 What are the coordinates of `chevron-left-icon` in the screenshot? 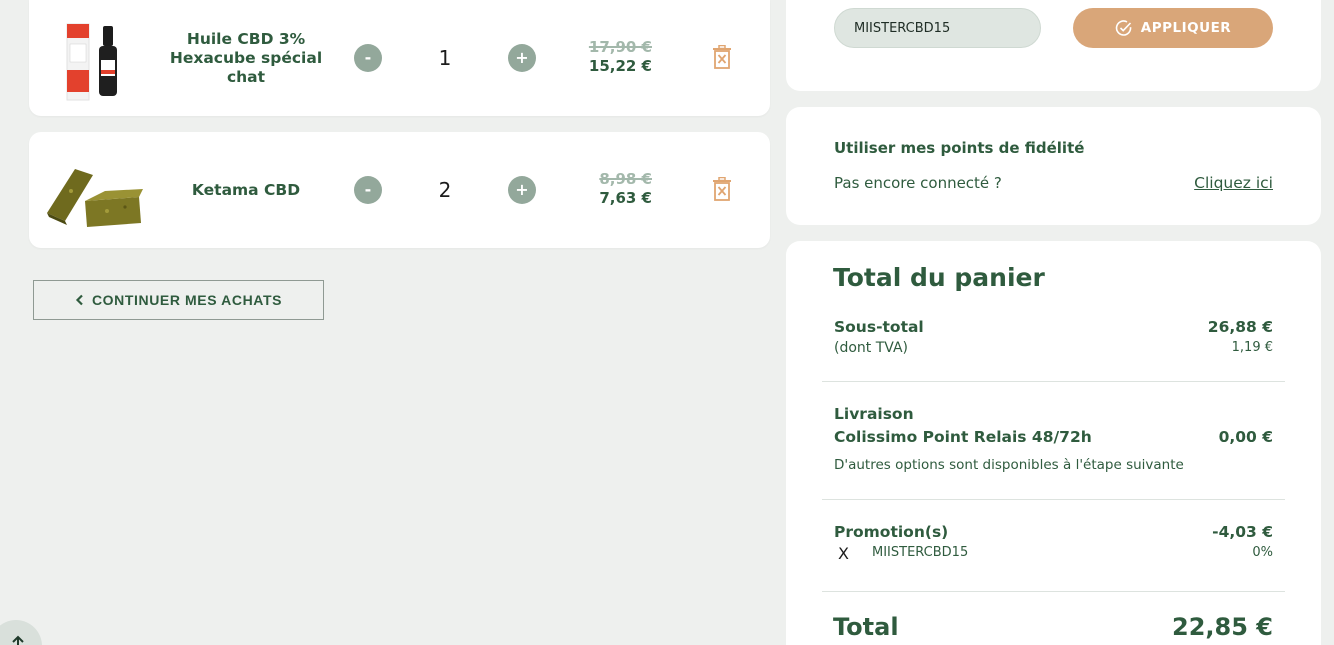 It's located at (79, 300).